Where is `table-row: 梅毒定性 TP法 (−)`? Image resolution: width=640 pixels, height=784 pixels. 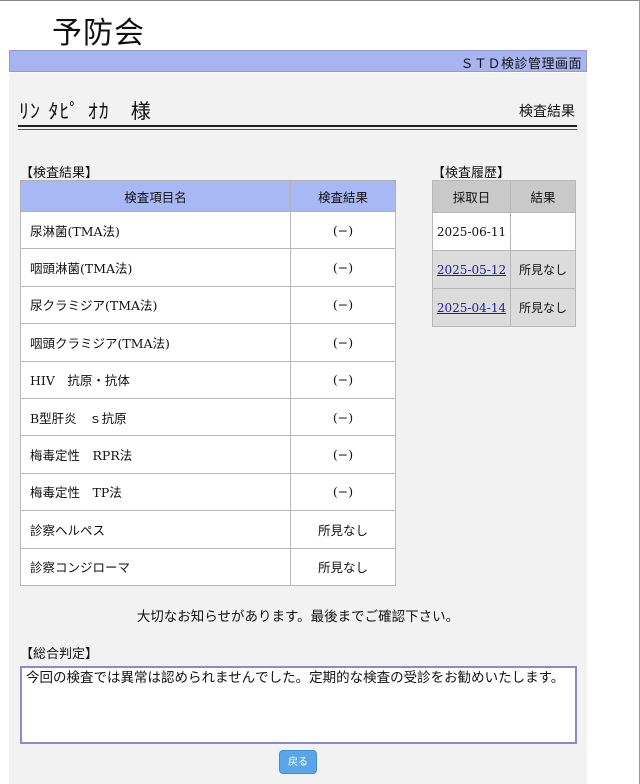 table-row: 梅毒定性 TP法 (−) is located at coordinates (208, 492).